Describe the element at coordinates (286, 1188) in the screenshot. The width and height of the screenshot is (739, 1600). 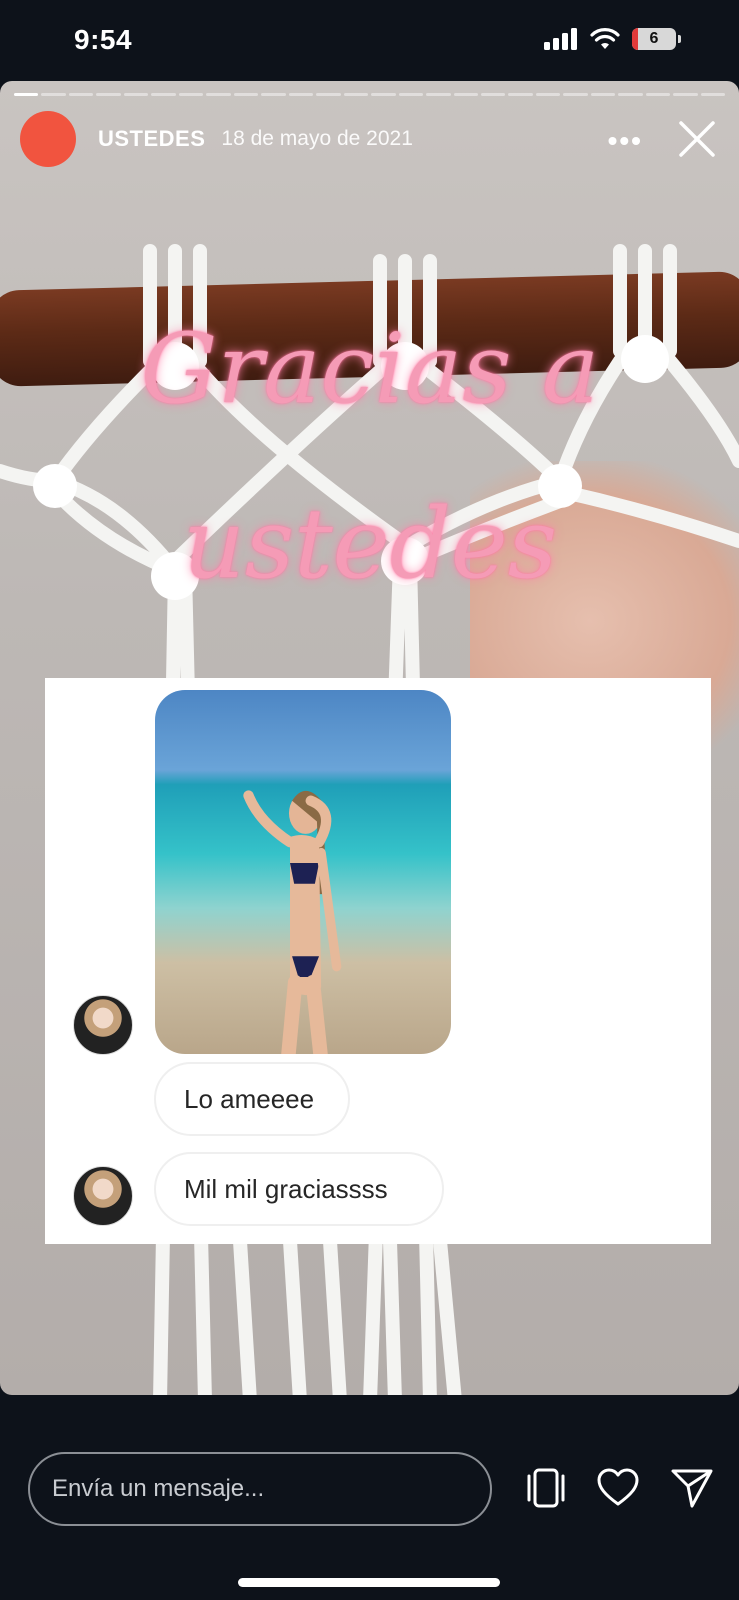
I see `message-text: Mil mil graciassss` at that location.